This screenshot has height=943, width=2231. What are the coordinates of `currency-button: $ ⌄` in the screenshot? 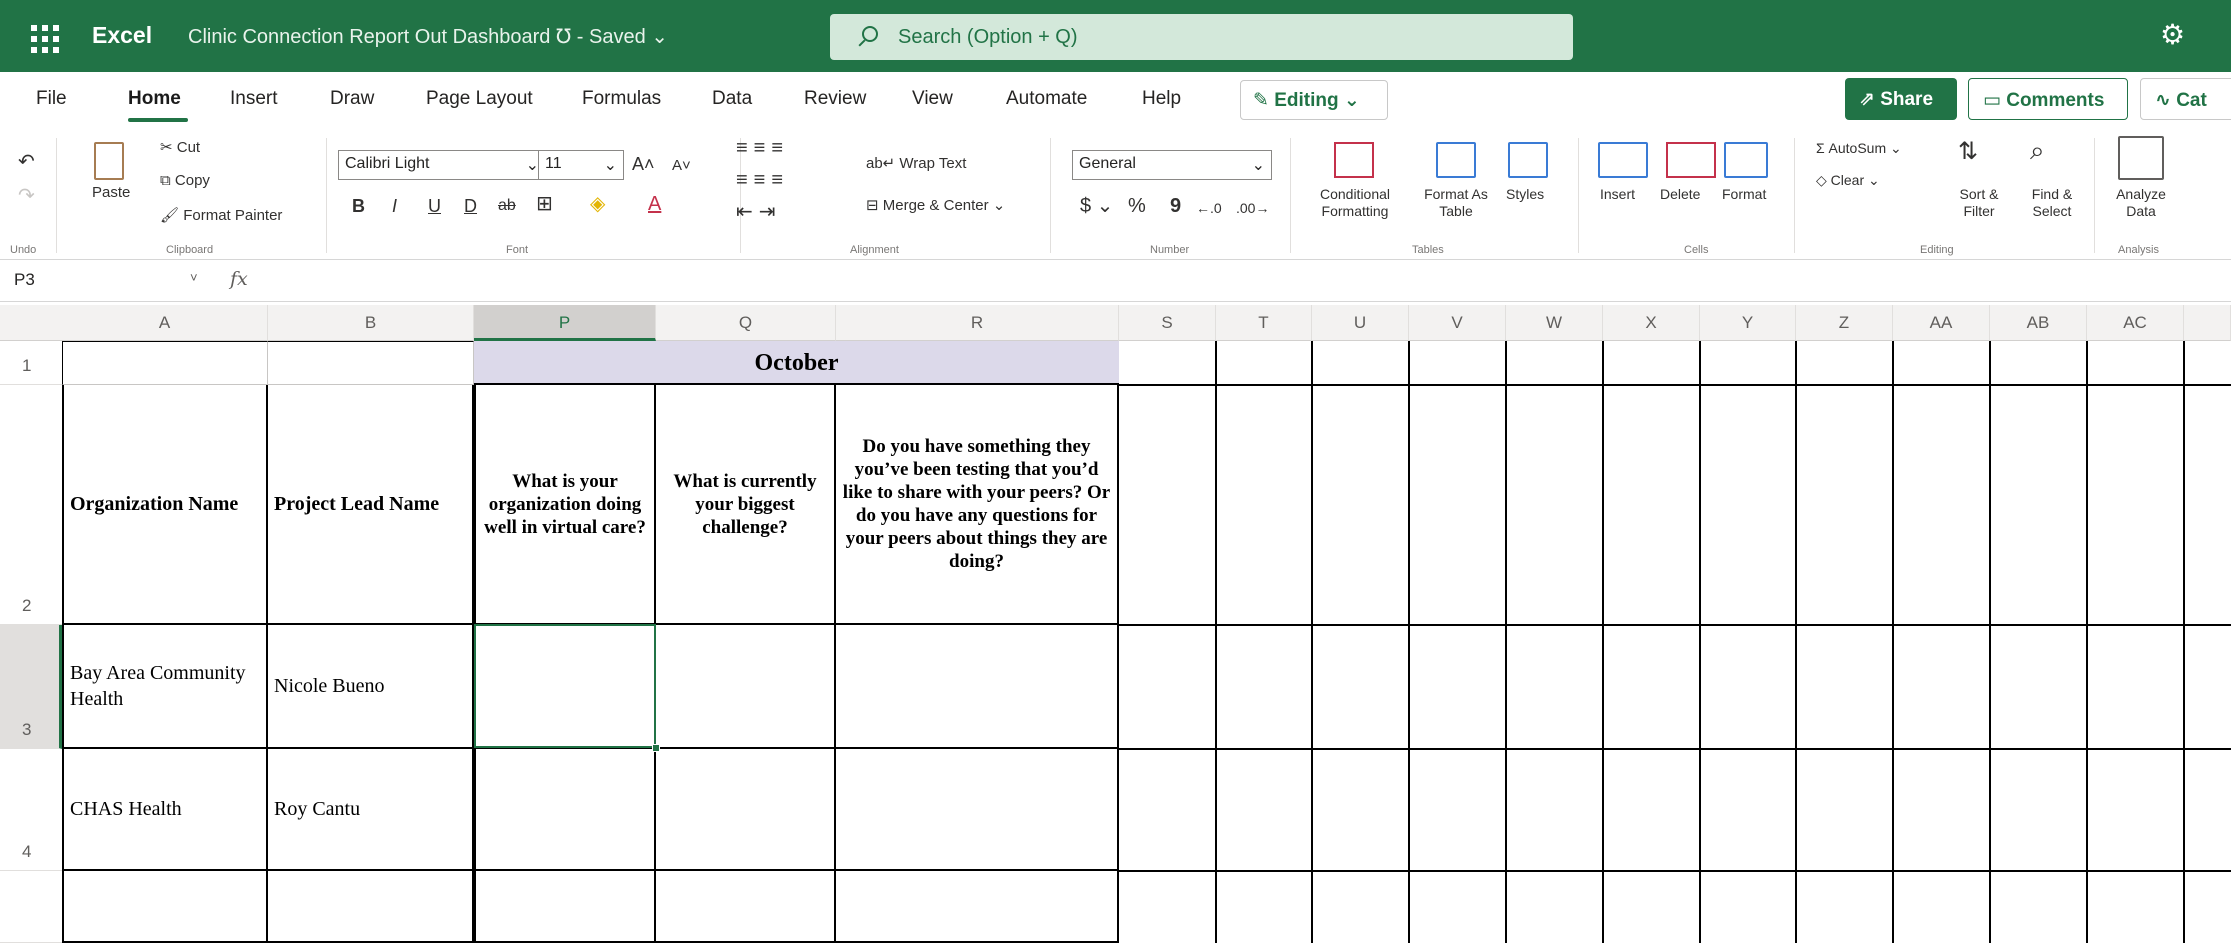 It's located at (1096, 206).